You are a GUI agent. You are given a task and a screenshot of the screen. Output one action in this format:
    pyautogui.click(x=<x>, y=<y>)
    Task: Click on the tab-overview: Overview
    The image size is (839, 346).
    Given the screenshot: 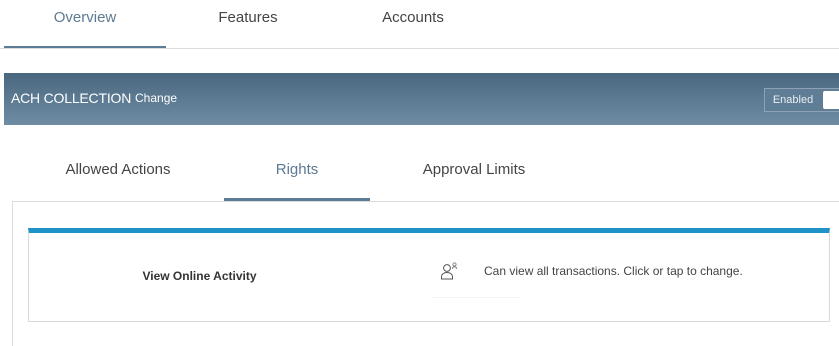 What is the action you would take?
    pyautogui.click(x=85, y=24)
    